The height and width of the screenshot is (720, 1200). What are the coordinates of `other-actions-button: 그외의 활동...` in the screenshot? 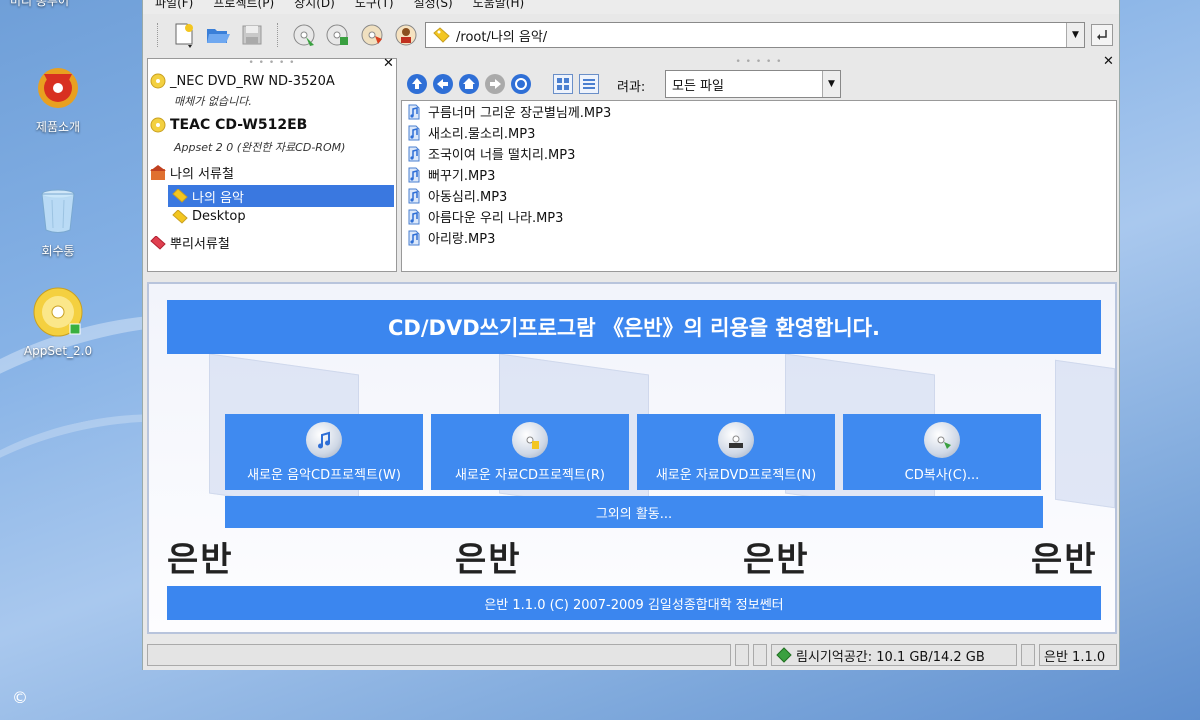 It's located at (634, 512).